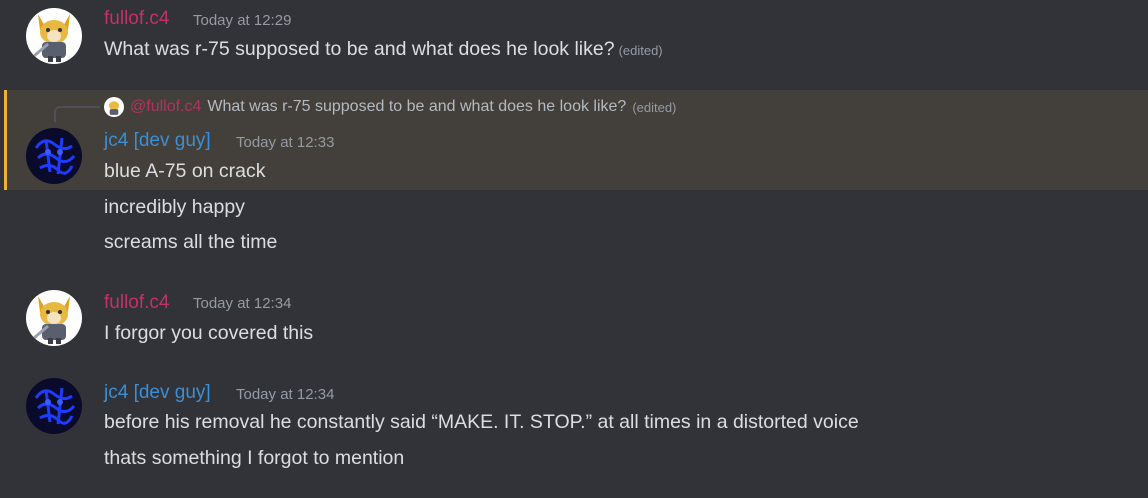  I want to click on message-timestamp: Today at 12:29, so click(242, 20).